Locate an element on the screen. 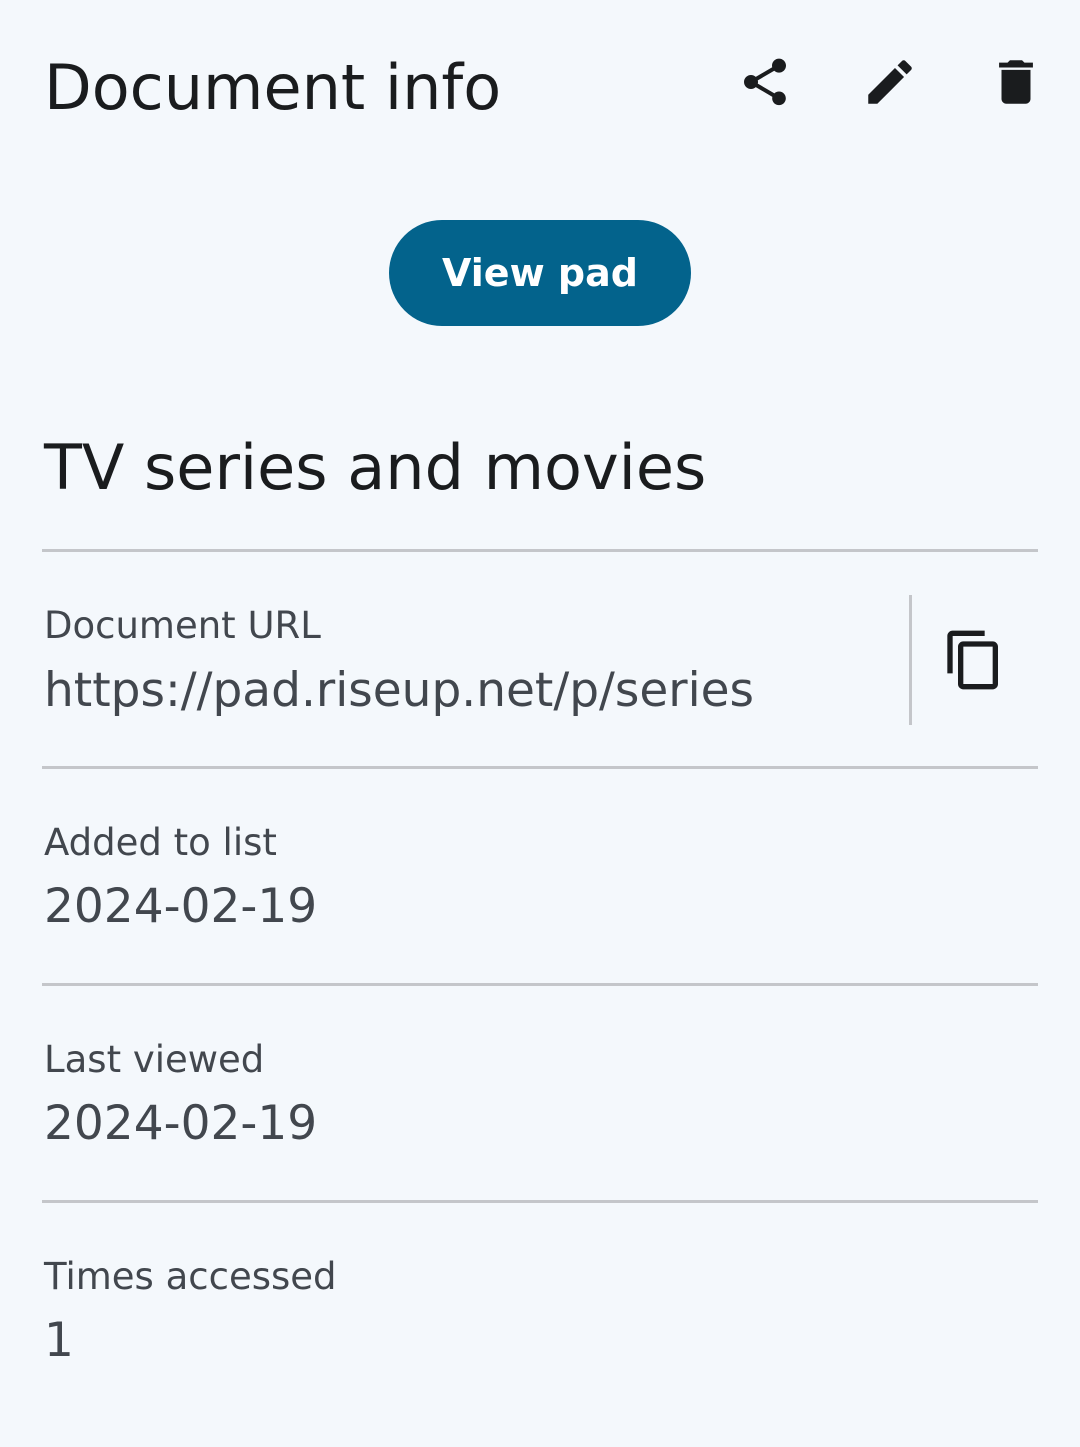 The width and height of the screenshot is (1080, 1447). added-to-list-value: 2024-02-19 is located at coordinates (181, 906).